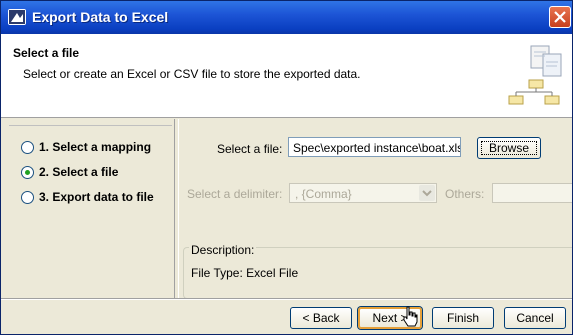 The image size is (573, 335). I want to click on description-title: Description:, so click(223, 250).